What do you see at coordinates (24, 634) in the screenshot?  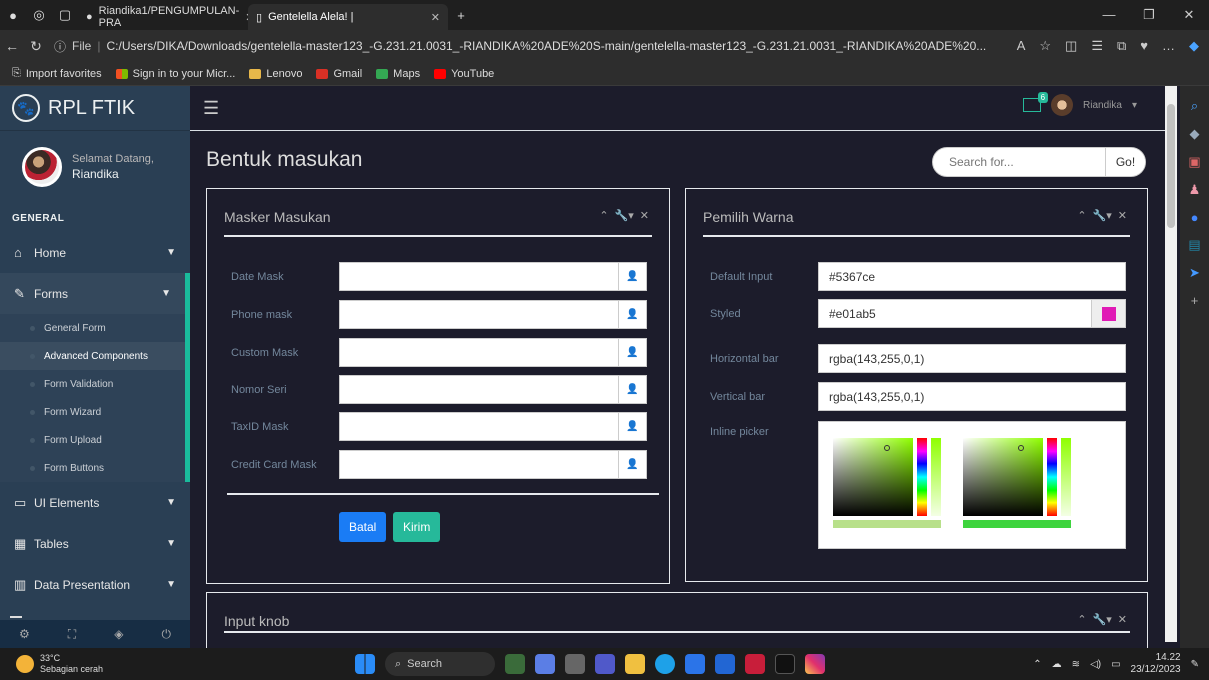 I see `settings-icon: ⚙` at bounding box center [24, 634].